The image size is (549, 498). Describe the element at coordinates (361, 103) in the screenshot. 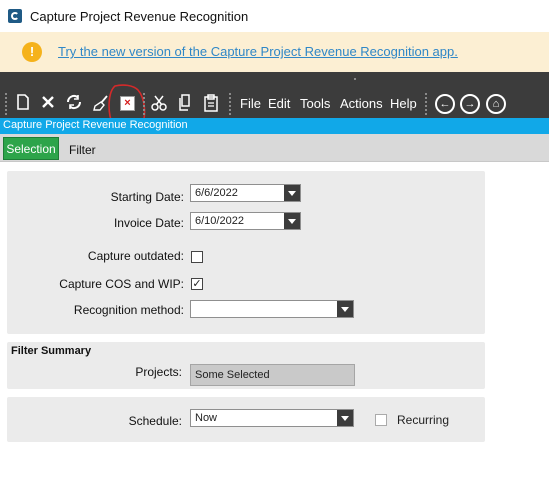

I see `menu-actions: Actions` at that location.